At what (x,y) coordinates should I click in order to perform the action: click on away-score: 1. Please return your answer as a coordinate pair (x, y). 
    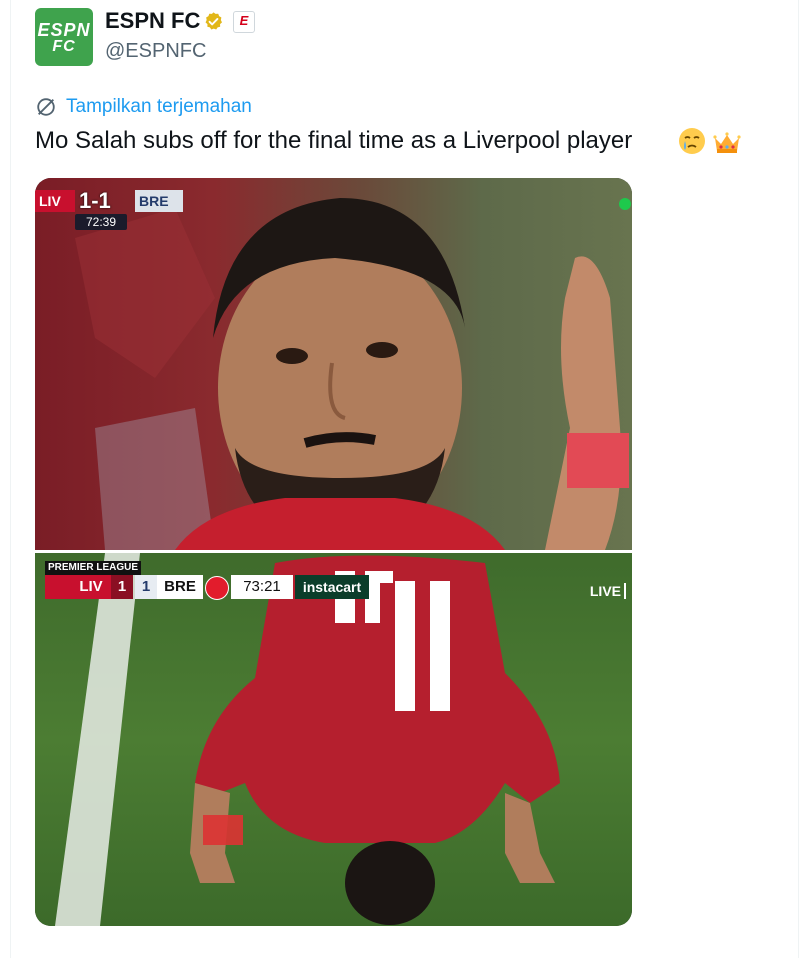
    Looking at the image, I should click on (146, 587).